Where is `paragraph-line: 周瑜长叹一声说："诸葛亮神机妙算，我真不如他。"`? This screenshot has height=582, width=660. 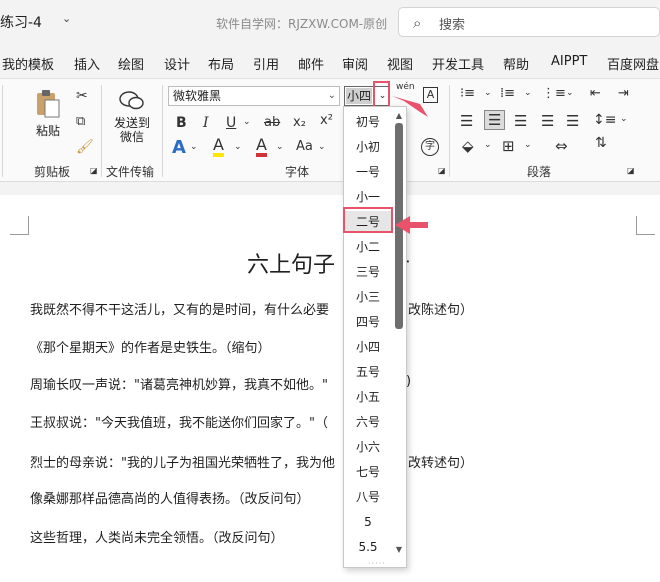 paragraph-line: 周瑜长叹一声说："诸葛亮神机妙算，我真不如他。" is located at coordinates (179, 383).